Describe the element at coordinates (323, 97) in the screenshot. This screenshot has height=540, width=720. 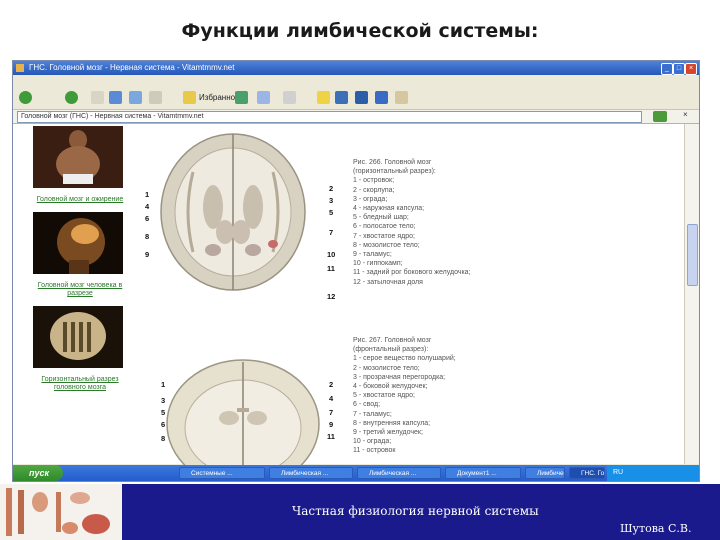
I see `folder-icon` at that location.